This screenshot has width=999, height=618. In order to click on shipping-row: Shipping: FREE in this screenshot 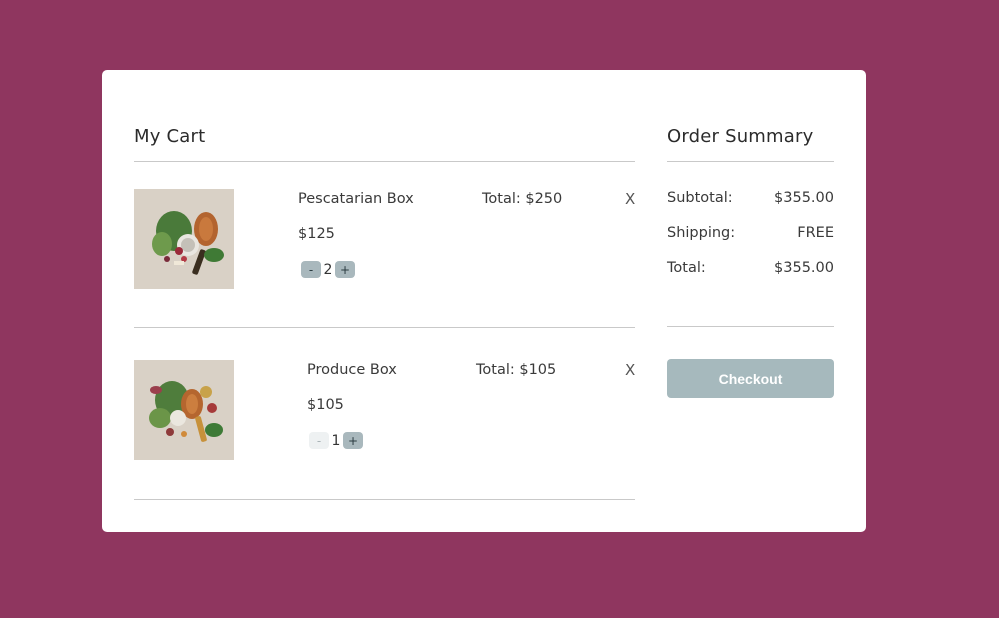, I will do `click(750, 233)`.